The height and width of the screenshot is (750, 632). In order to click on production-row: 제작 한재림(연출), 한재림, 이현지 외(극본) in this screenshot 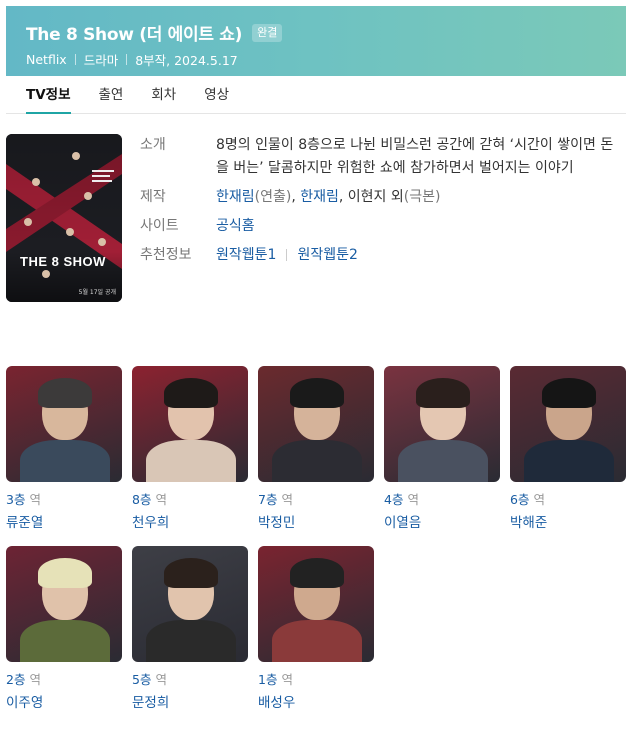, I will do `click(380, 197)`.